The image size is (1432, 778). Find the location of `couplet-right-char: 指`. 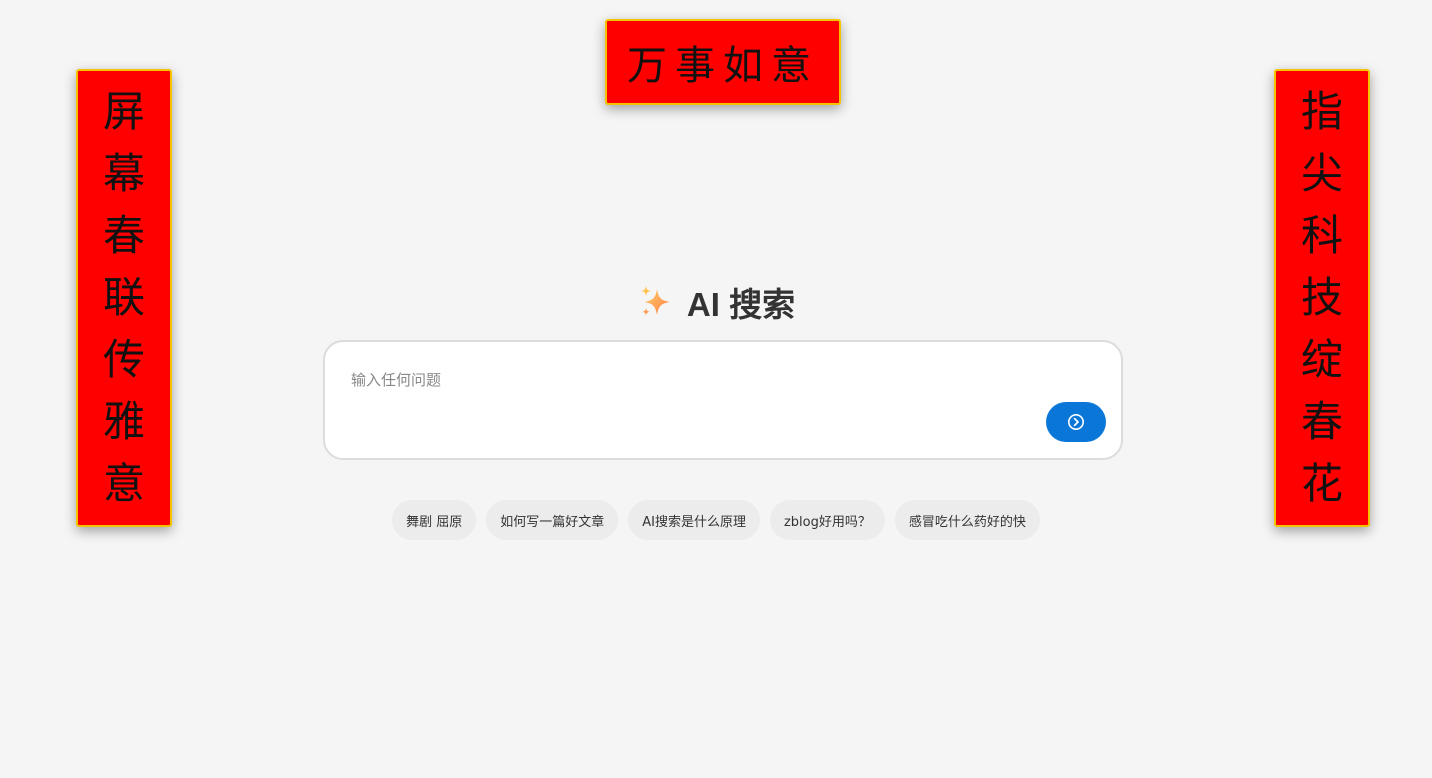

couplet-right-char: 指 is located at coordinates (1321, 111).